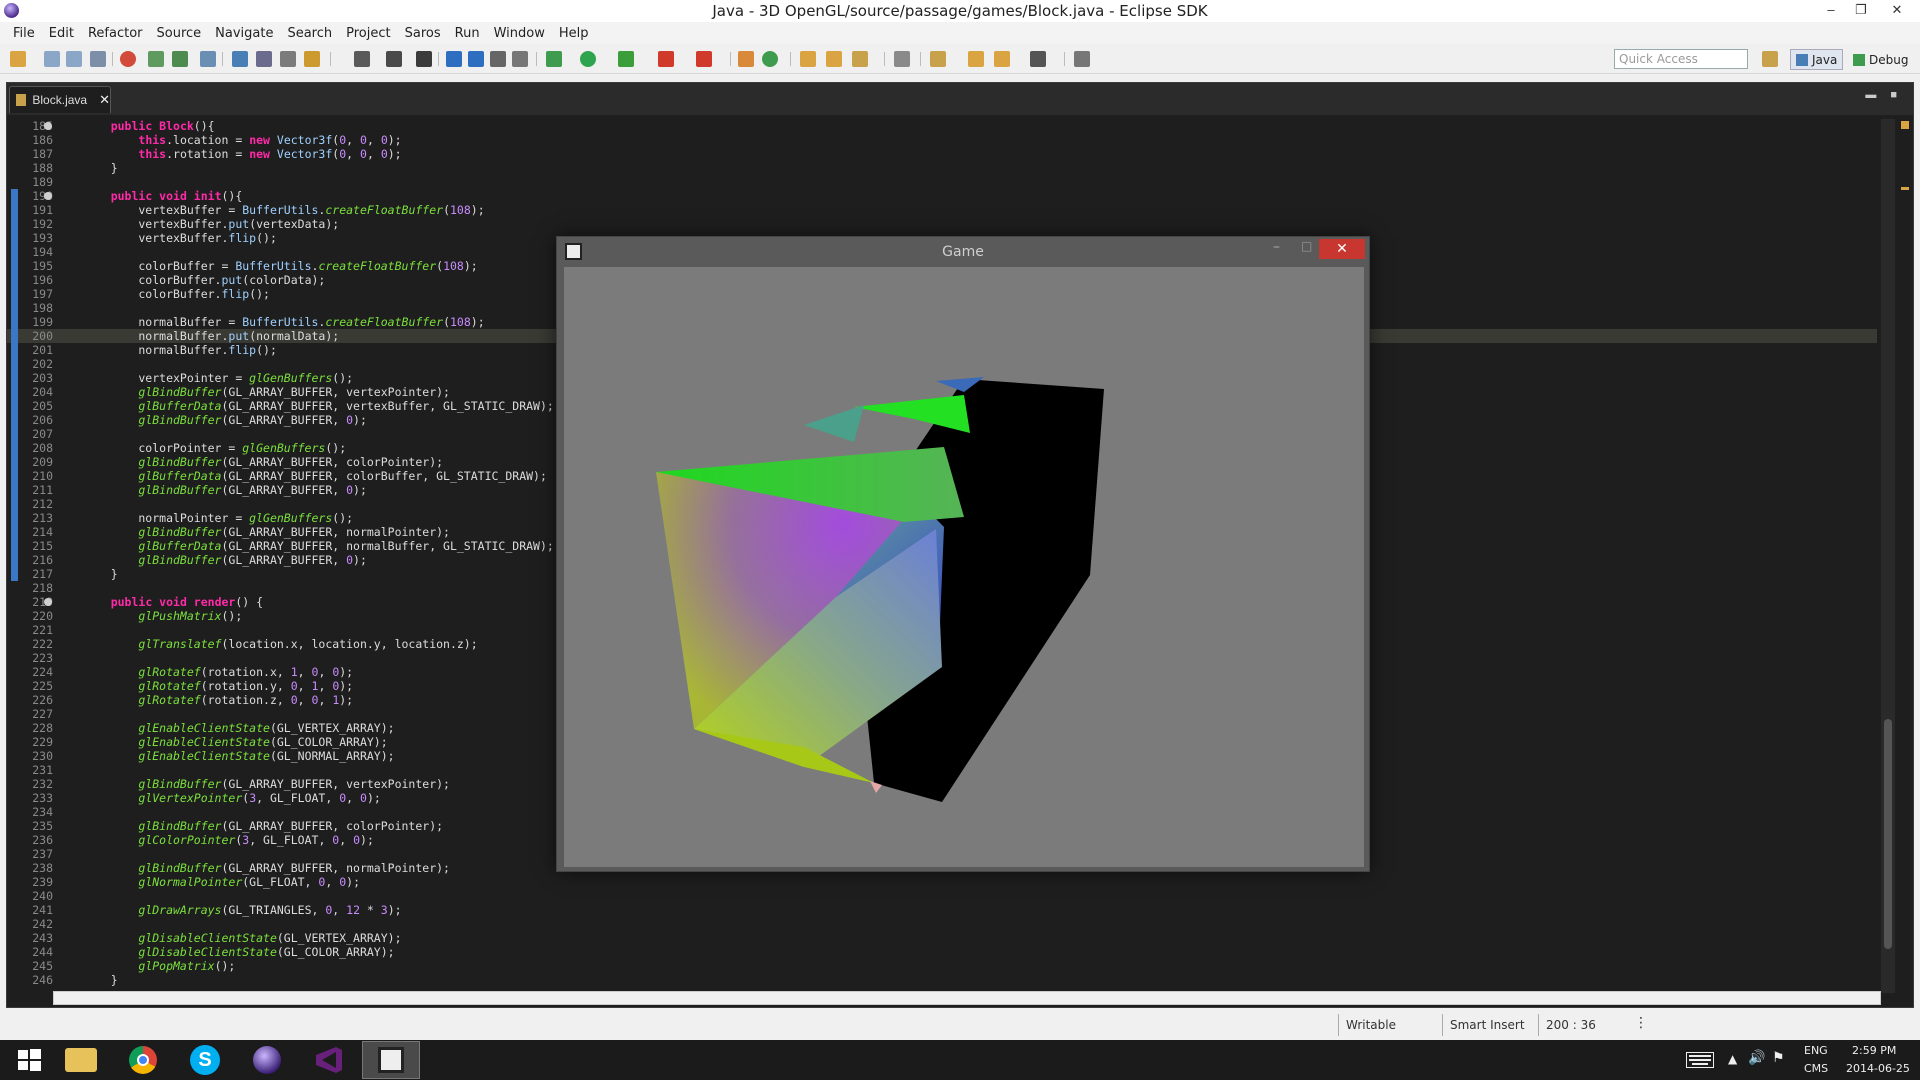  Describe the element at coordinates (574, 33) in the screenshot. I see `menu-help: Help` at that location.